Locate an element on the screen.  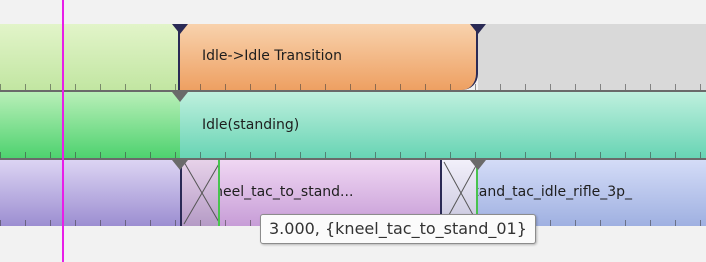
transition-clip: Idle->Idle Transition is located at coordinates (329, 57).